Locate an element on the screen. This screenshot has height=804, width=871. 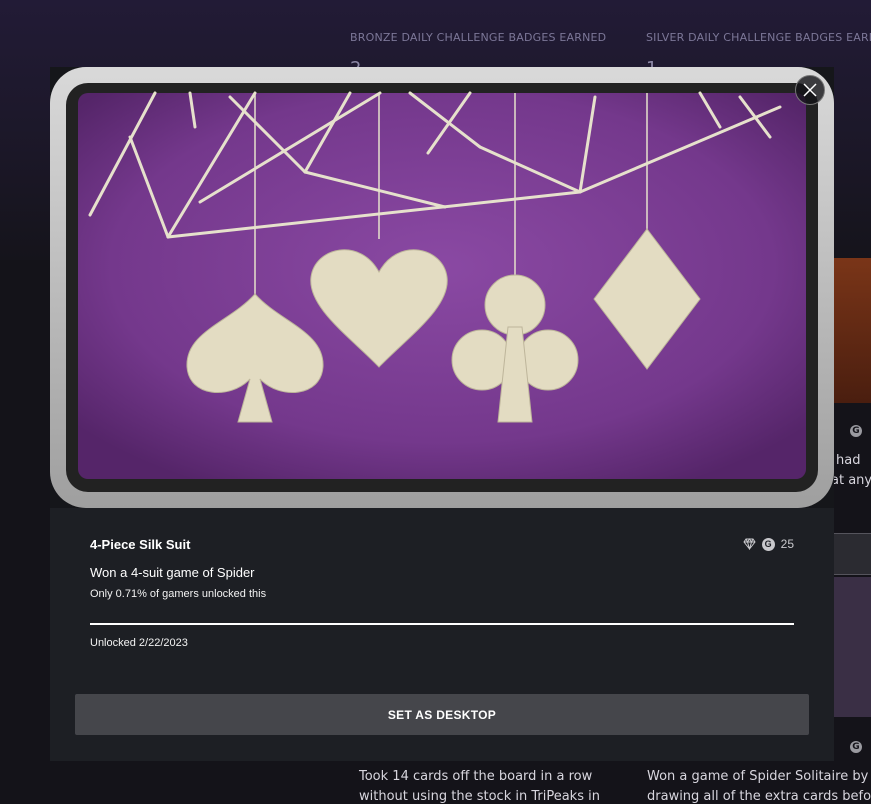
unlocked-date: Unlocked 2/22/2023 is located at coordinates (139, 643).